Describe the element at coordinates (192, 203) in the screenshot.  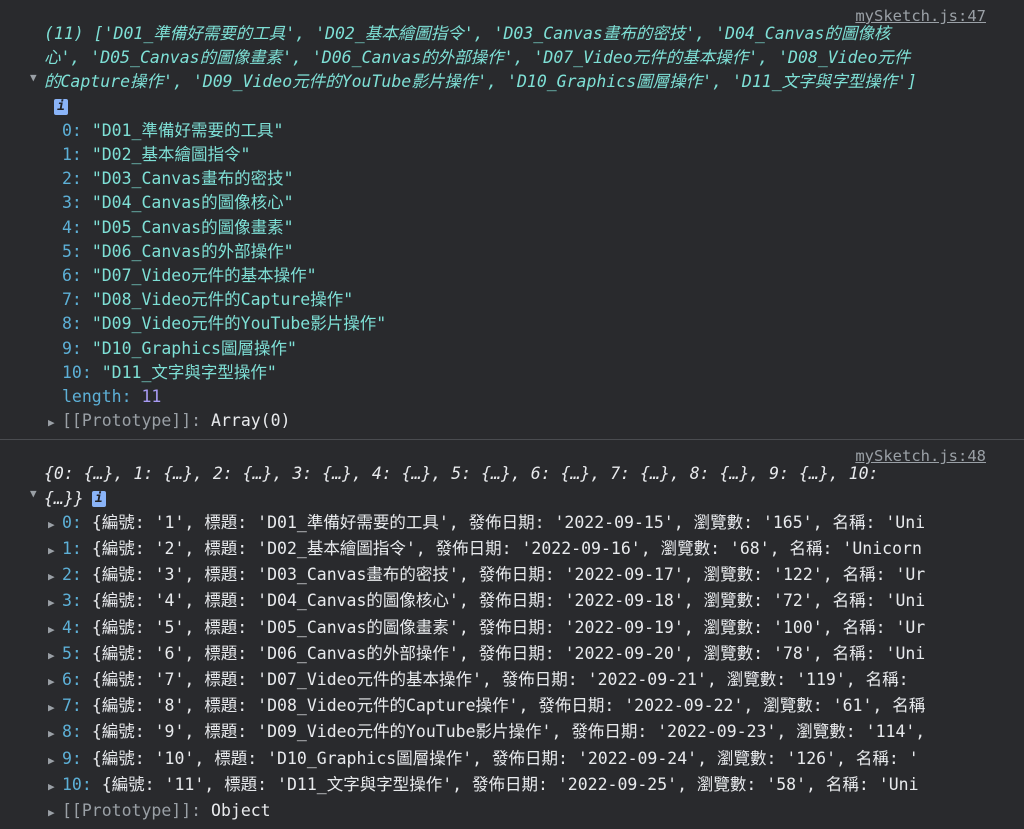
I see `array-item-value: "D04_Canvas的圖像核心"` at that location.